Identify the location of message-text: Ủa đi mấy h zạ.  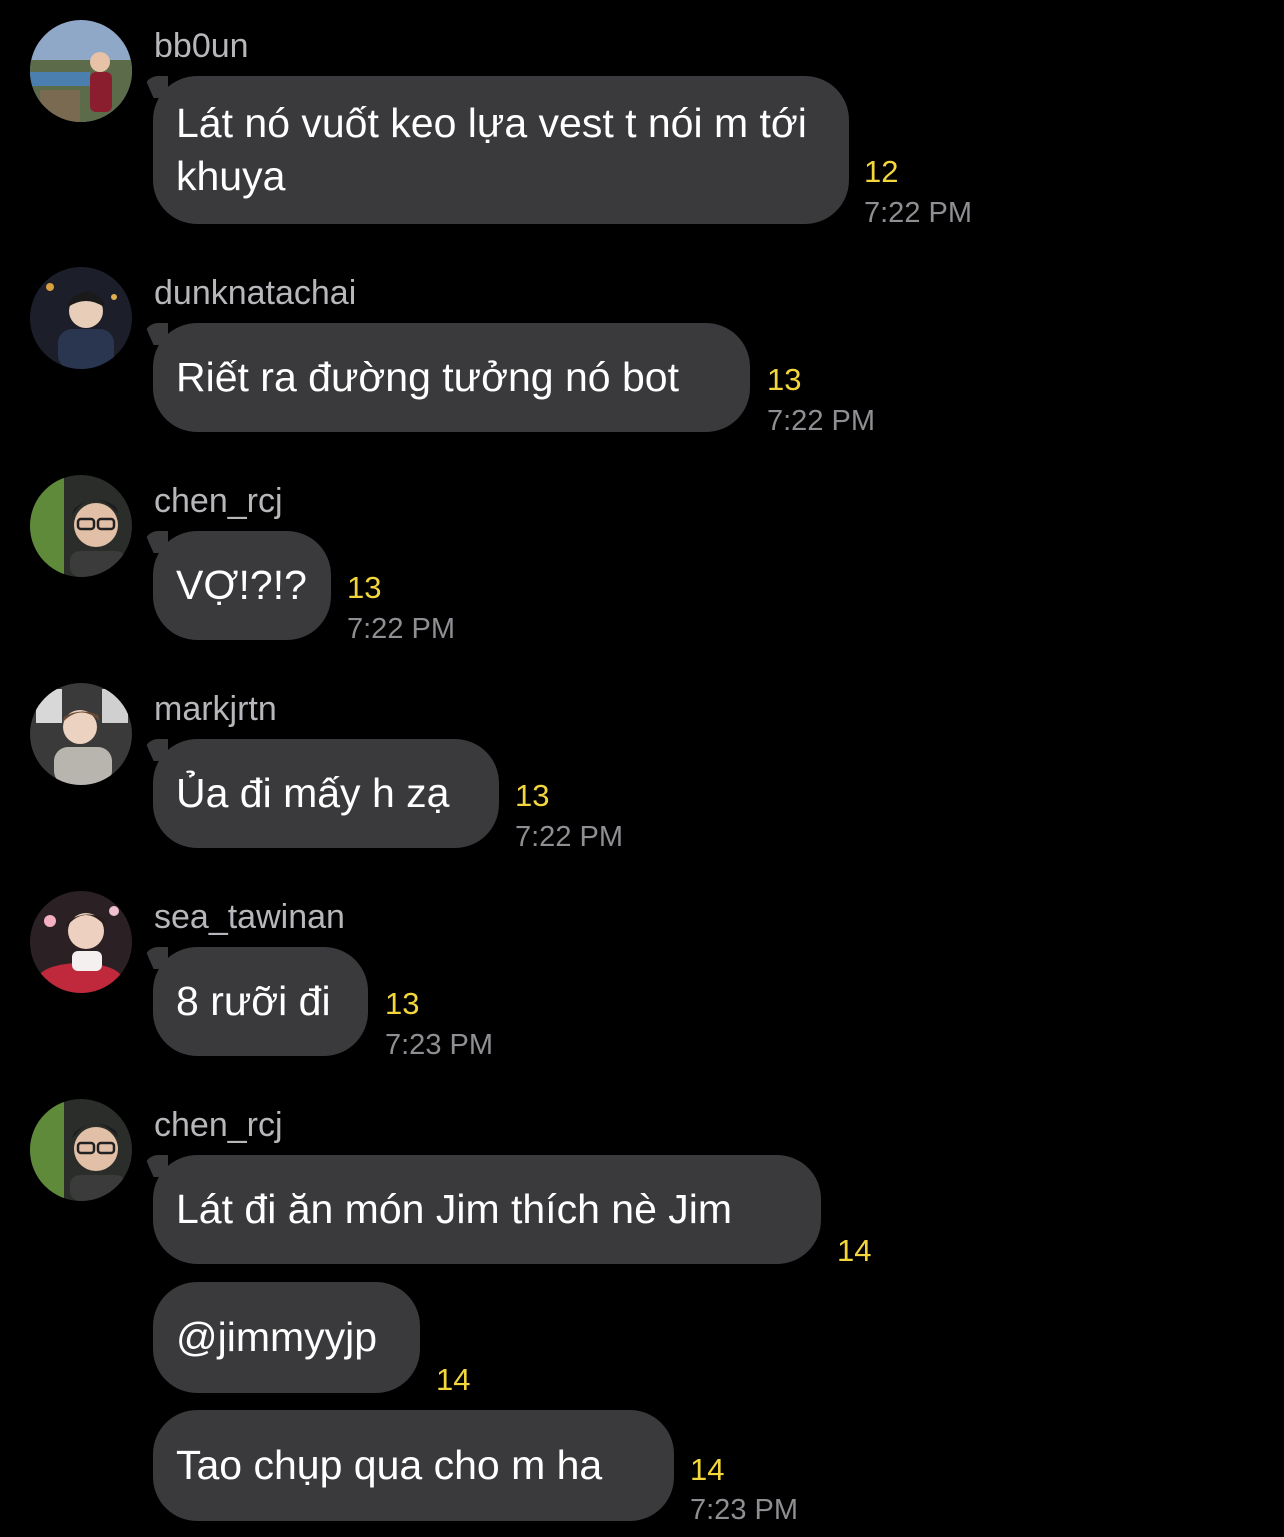
(313, 793).